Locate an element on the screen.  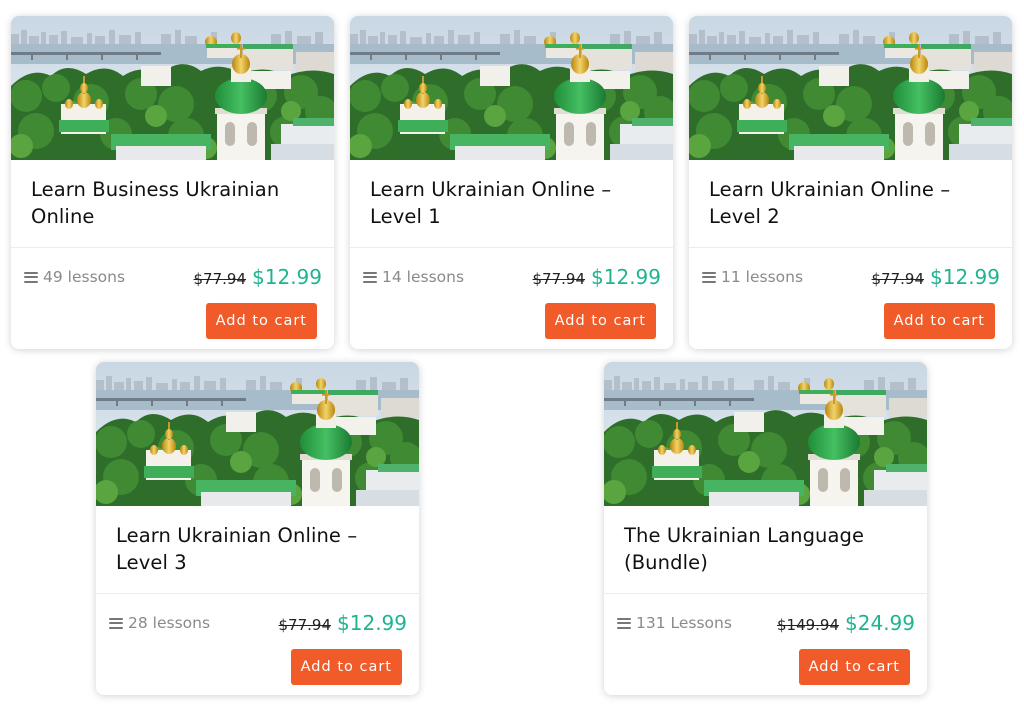
lesson-count: 131 Lessons is located at coordinates (674, 623).